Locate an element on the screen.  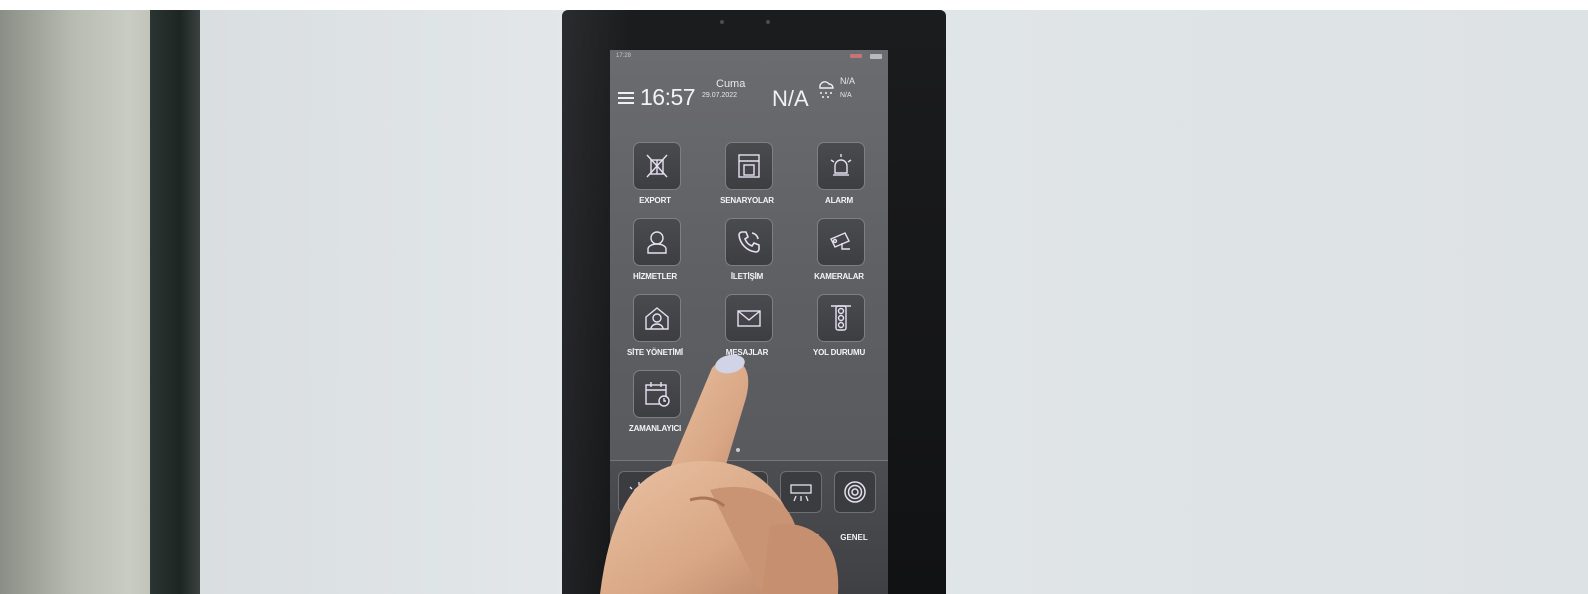
top-band is located at coordinates (794, 5).